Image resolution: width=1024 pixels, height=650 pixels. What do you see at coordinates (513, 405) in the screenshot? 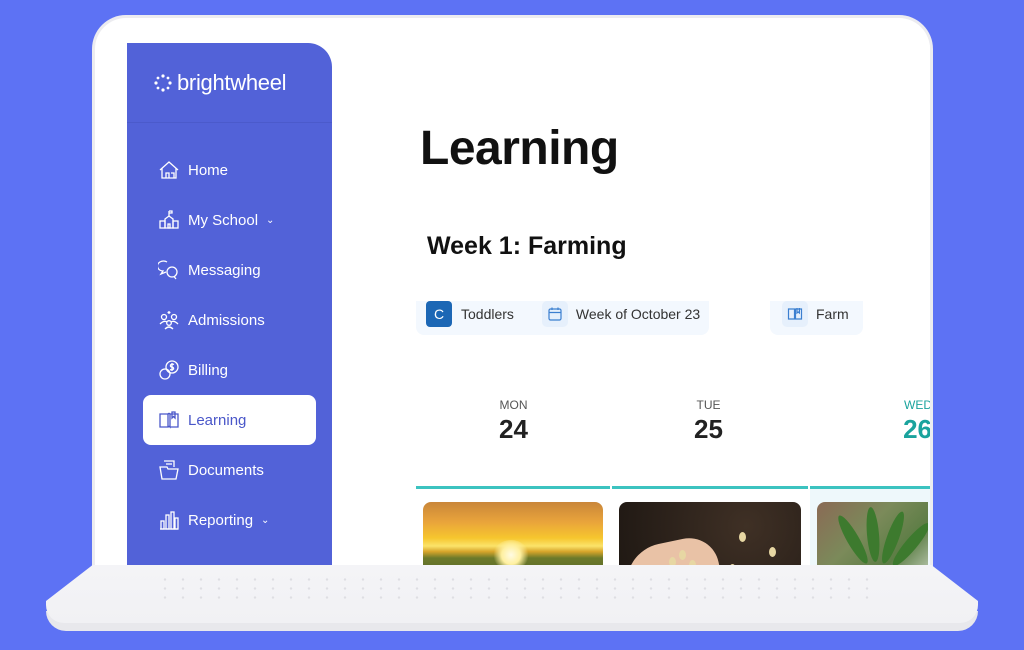
I see `day-name: MON` at bounding box center [513, 405].